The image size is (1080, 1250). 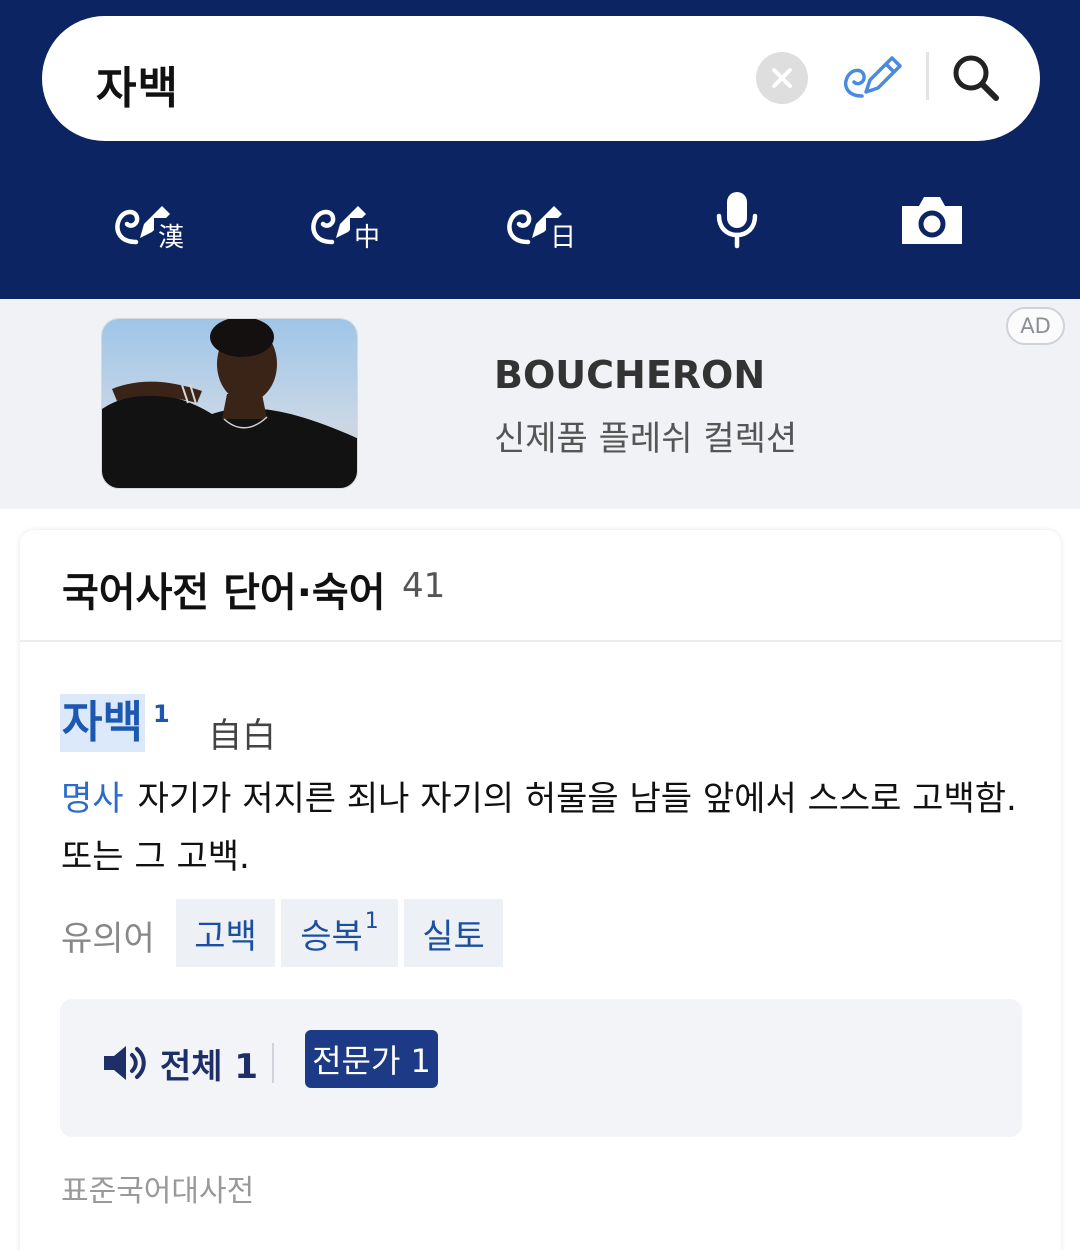 I want to click on synonym-label: 유의어, so click(x=108, y=939).